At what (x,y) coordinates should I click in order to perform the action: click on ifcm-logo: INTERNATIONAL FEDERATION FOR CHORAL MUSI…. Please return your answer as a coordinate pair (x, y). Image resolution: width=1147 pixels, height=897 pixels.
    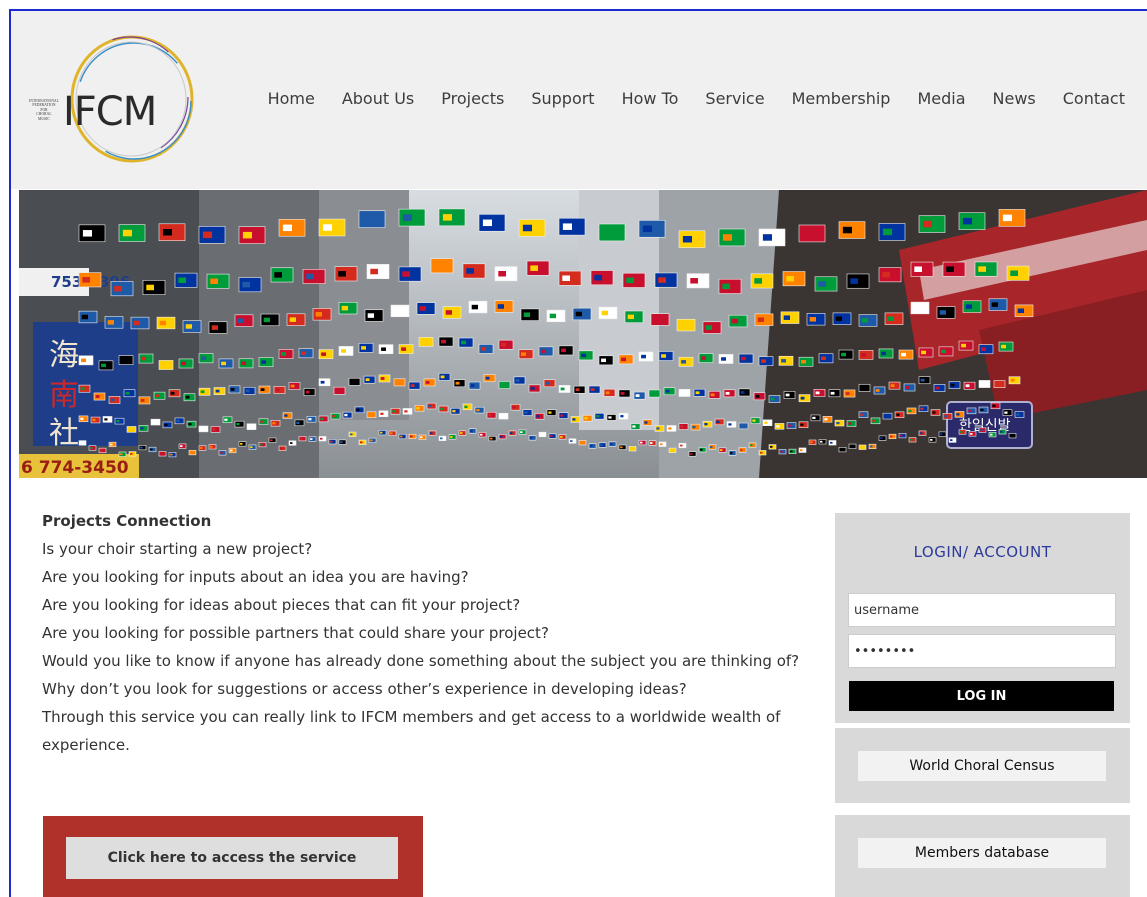
    Looking at the image, I should click on (109, 100).